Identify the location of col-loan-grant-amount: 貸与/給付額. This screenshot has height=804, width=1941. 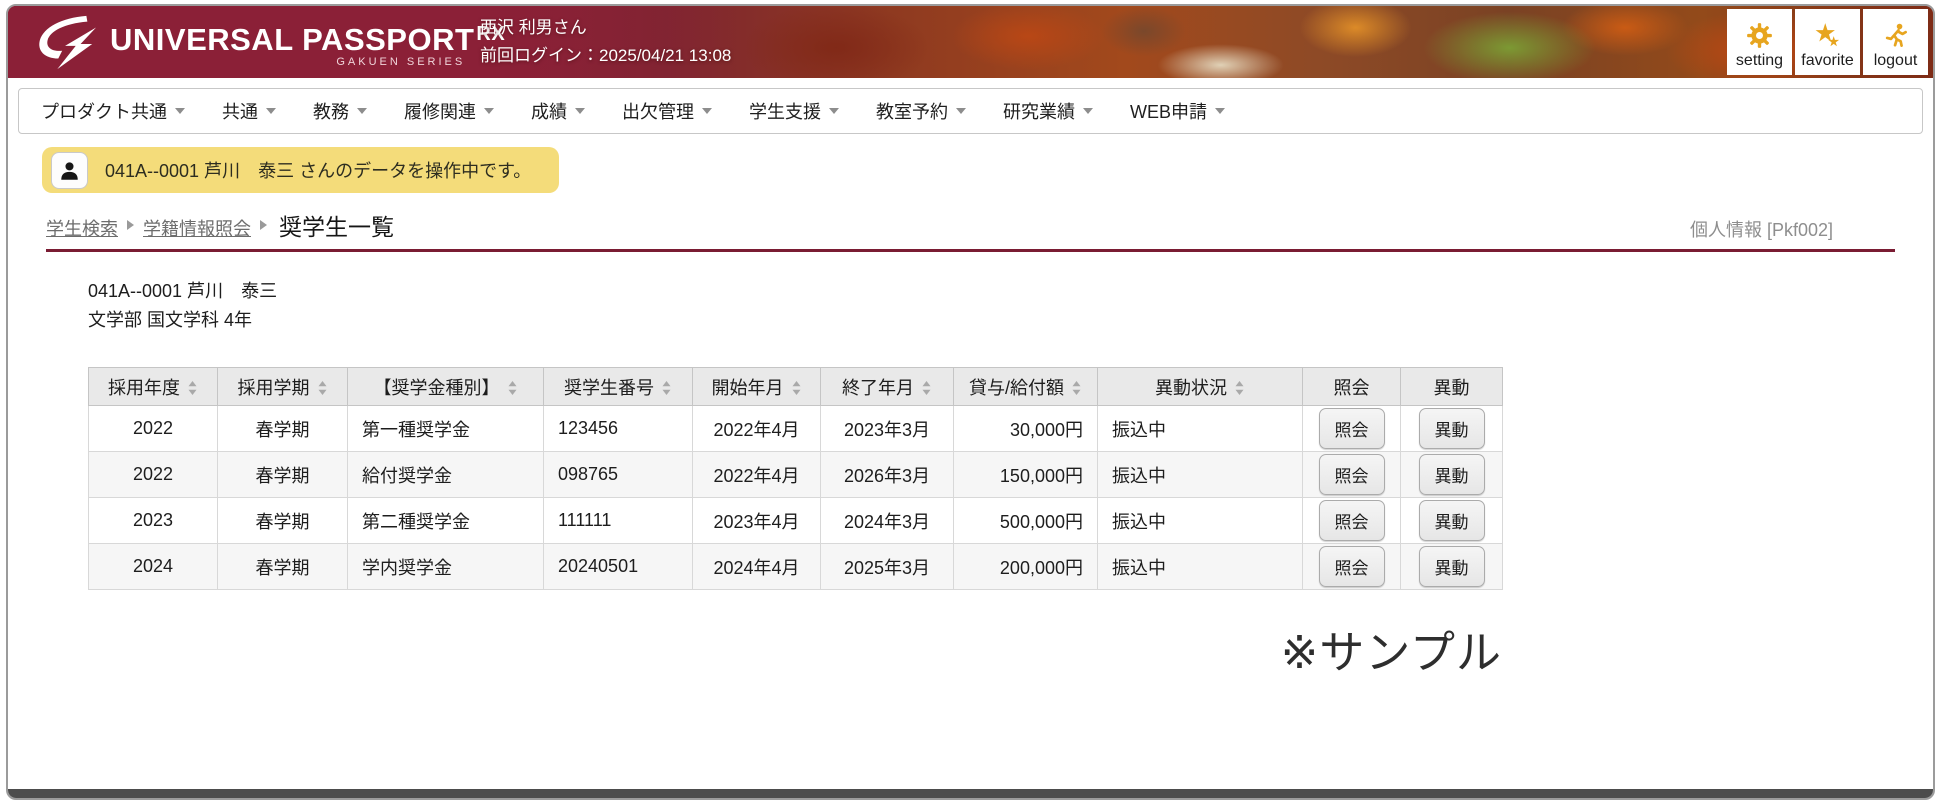
(1025, 386).